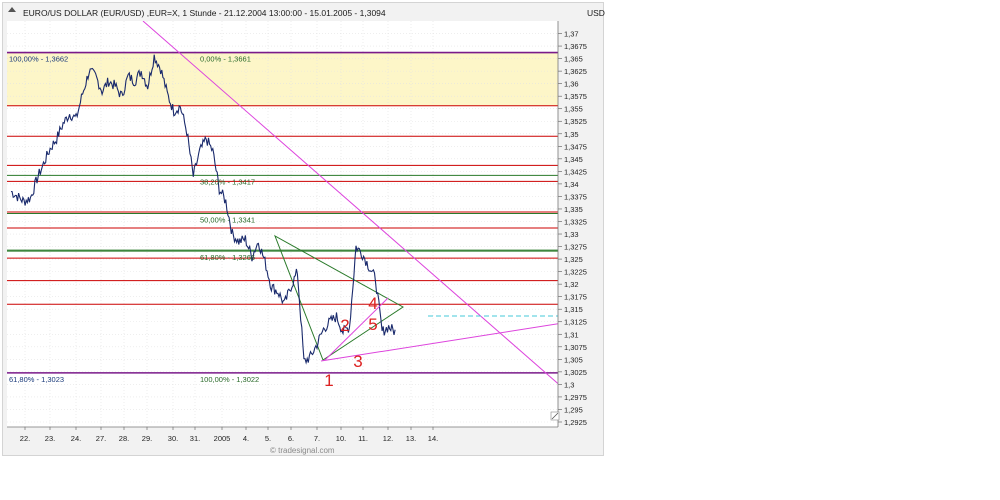 The height and width of the screenshot is (500, 1000). I want to click on wave-label: 2, so click(344, 325).